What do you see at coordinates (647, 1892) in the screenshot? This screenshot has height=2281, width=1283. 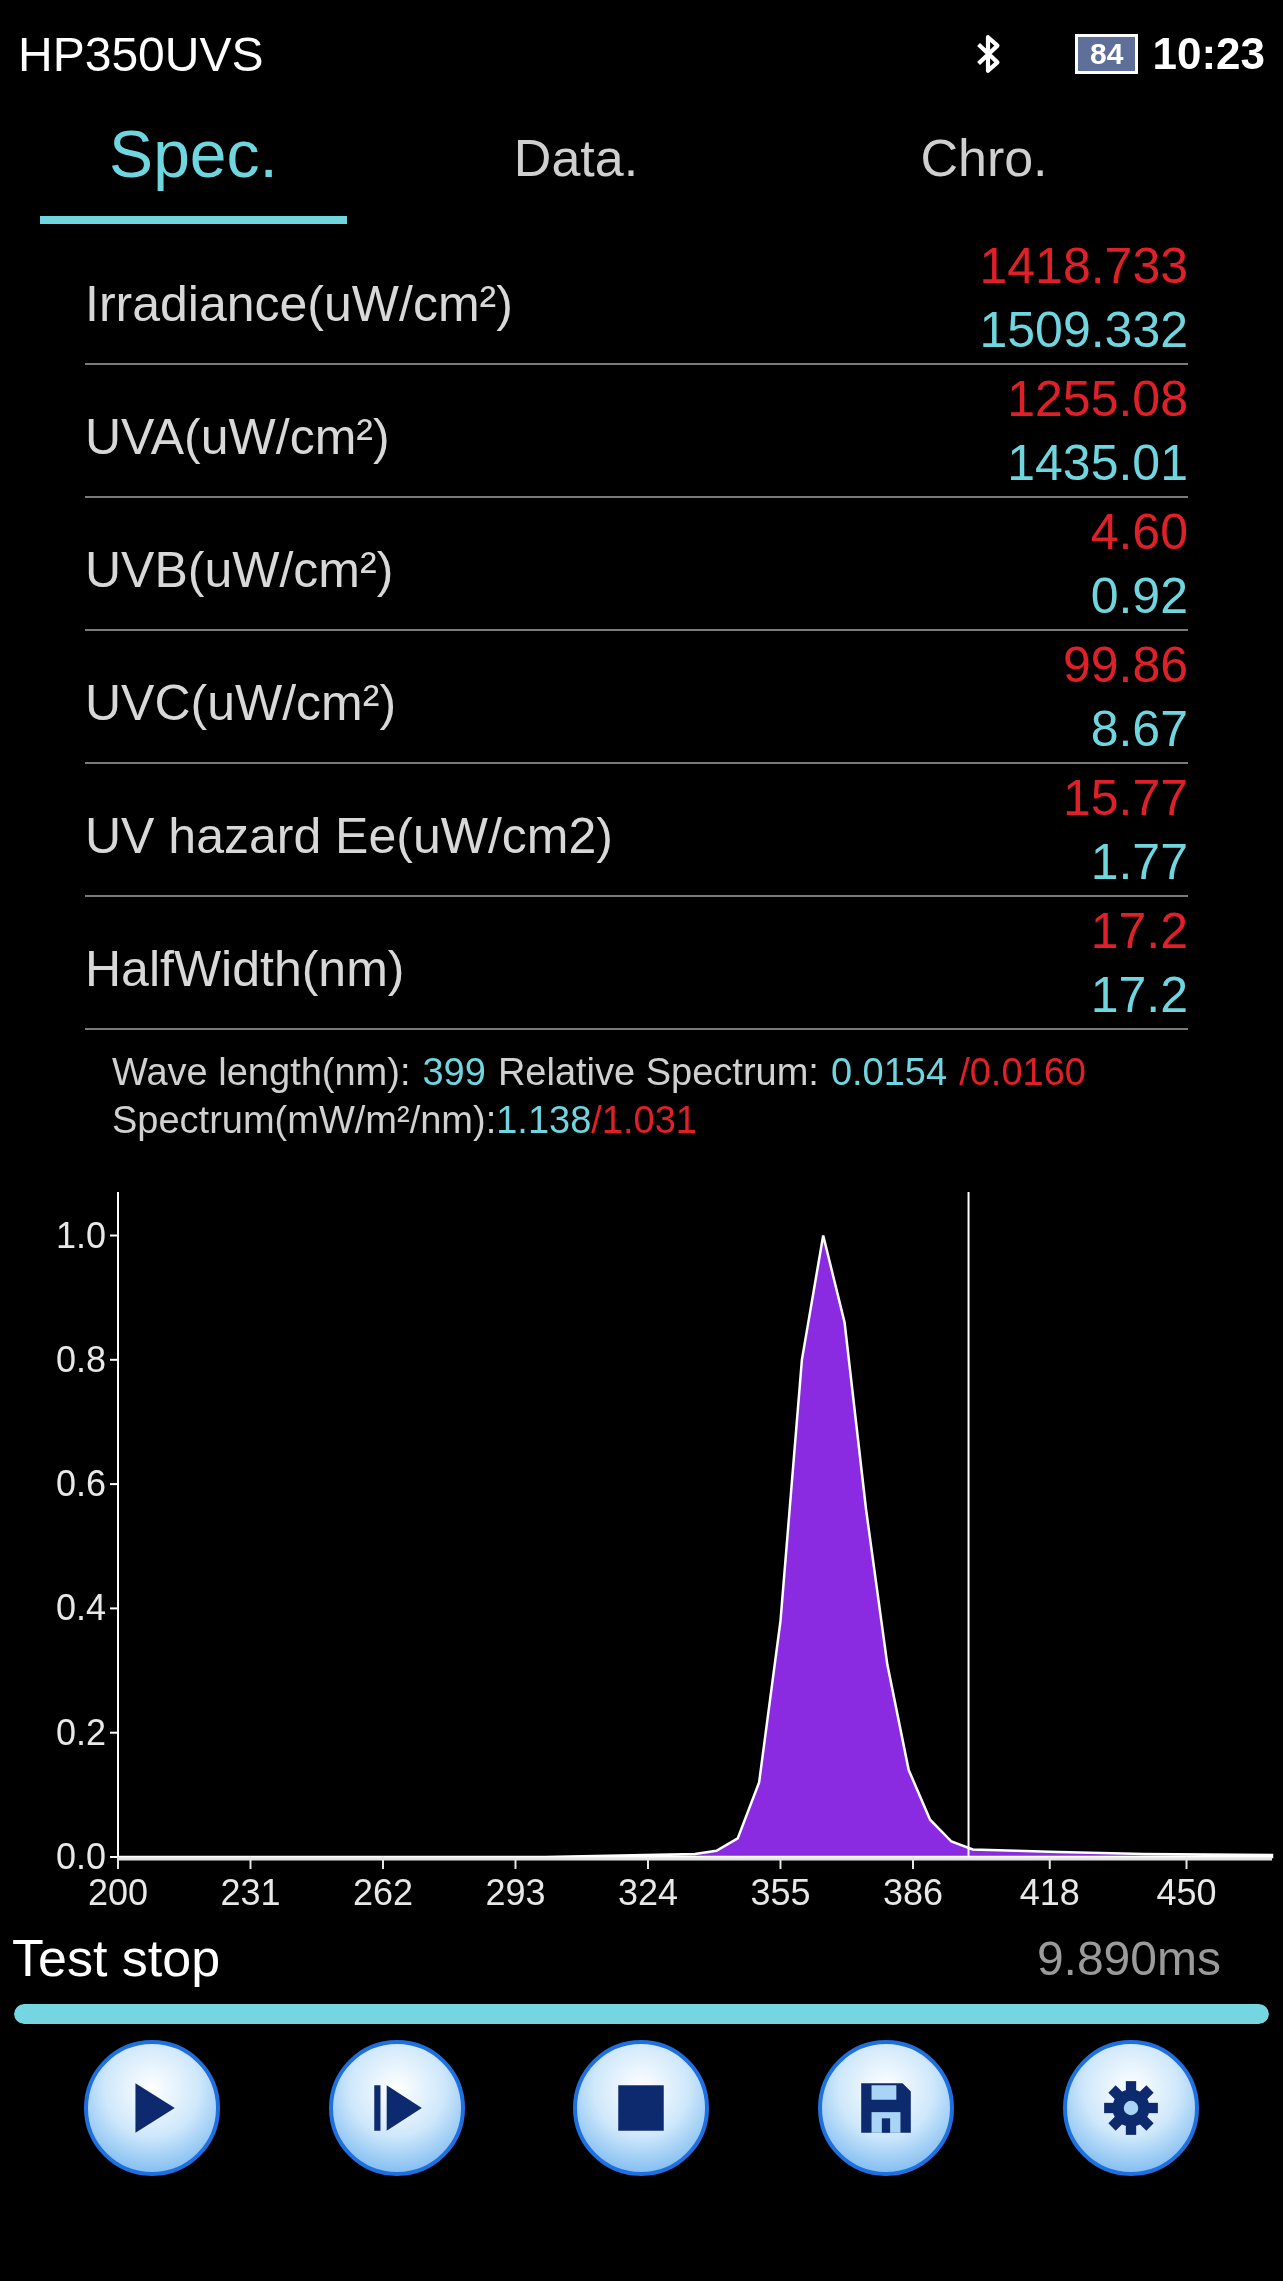 I see `x-tick-label: 324` at bounding box center [647, 1892].